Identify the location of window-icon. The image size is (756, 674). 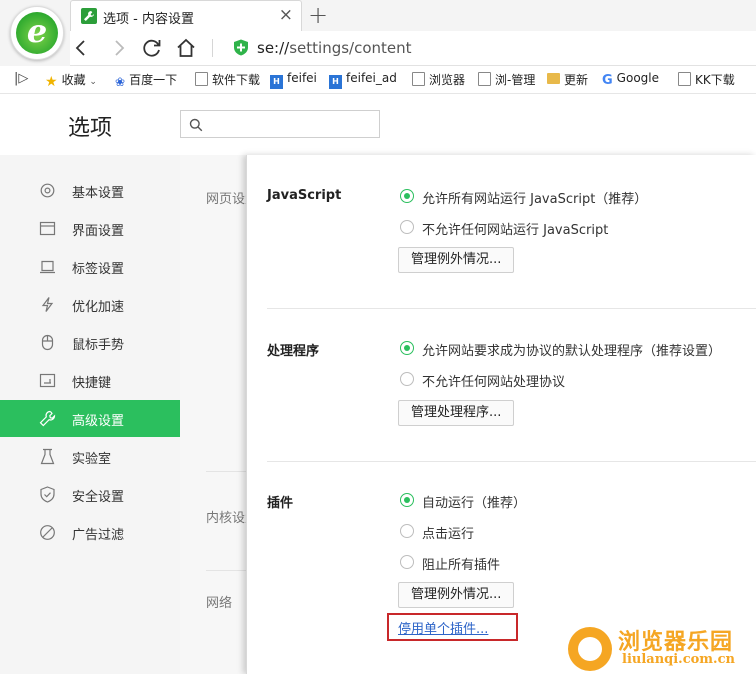
(47, 228).